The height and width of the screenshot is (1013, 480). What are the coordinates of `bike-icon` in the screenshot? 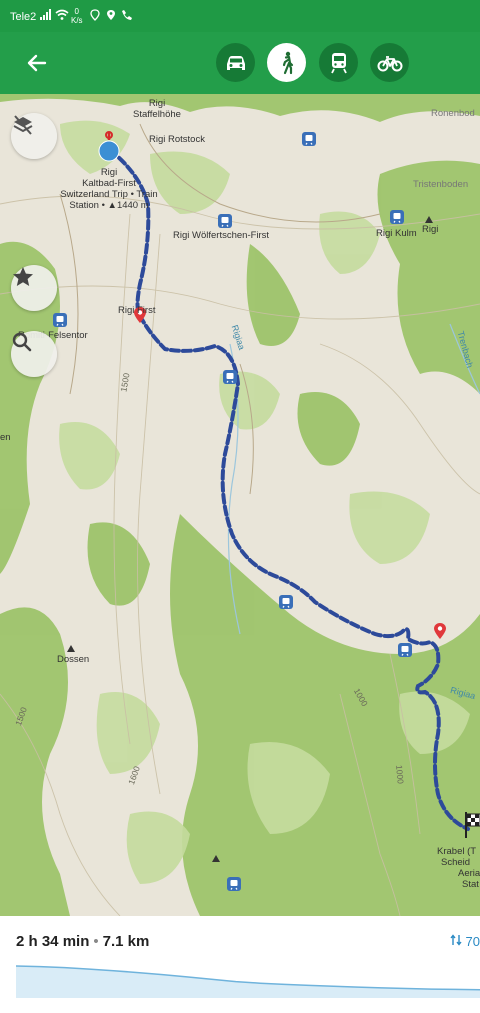 It's located at (389, 63).